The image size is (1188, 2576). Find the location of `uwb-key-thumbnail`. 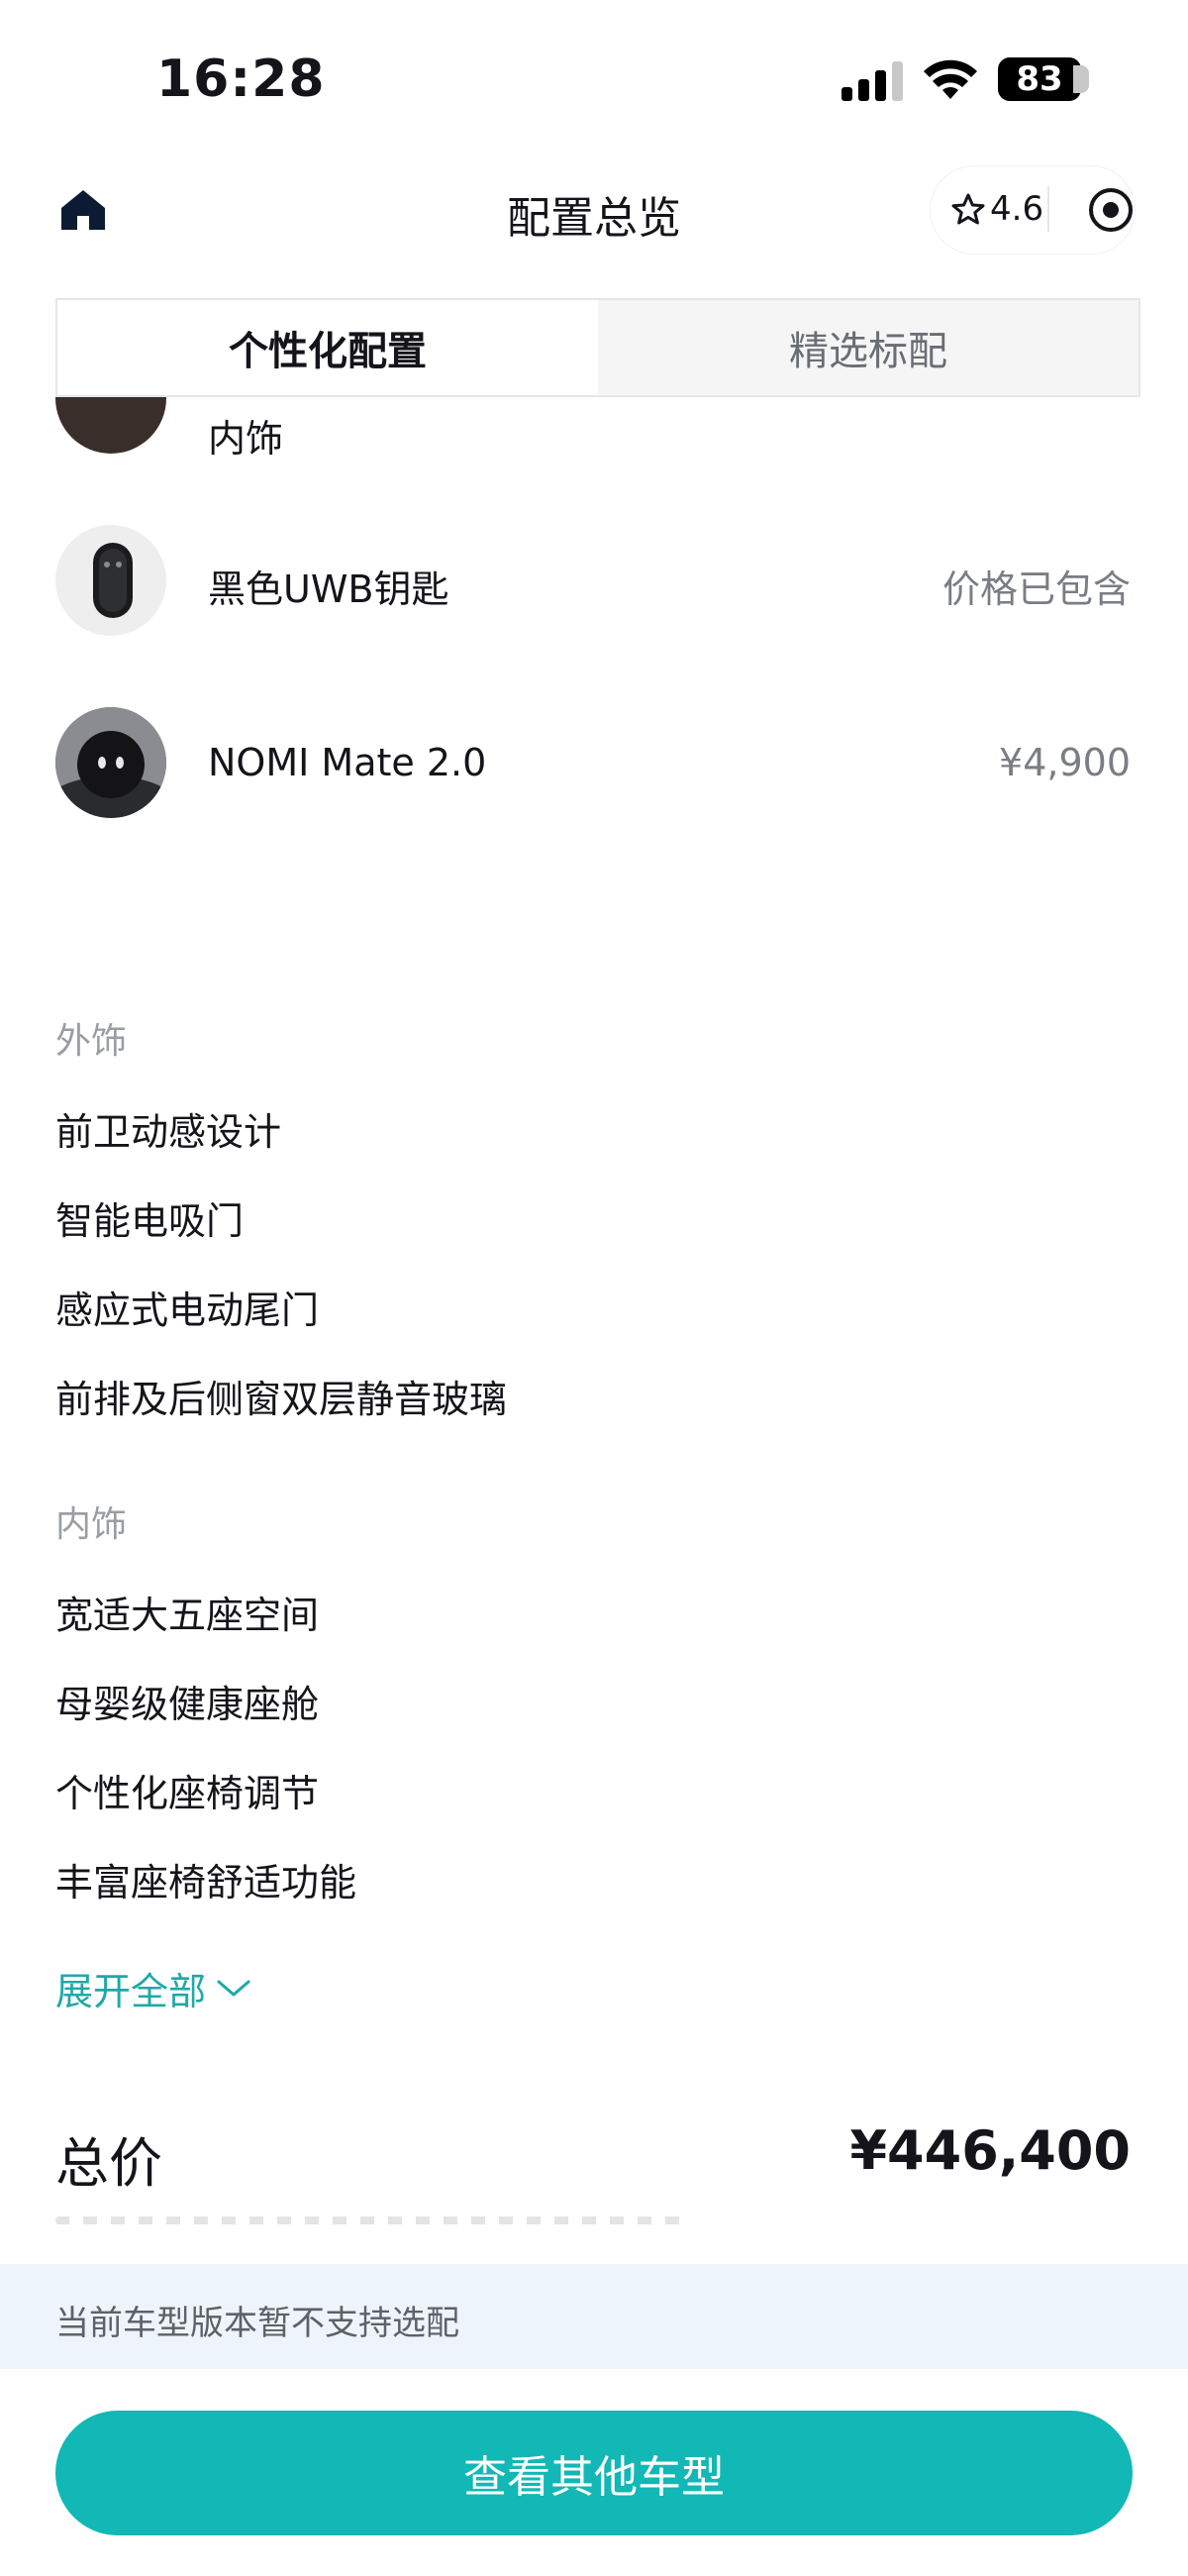

uwb-key-thumbnail is located at coordinates (110, 580).